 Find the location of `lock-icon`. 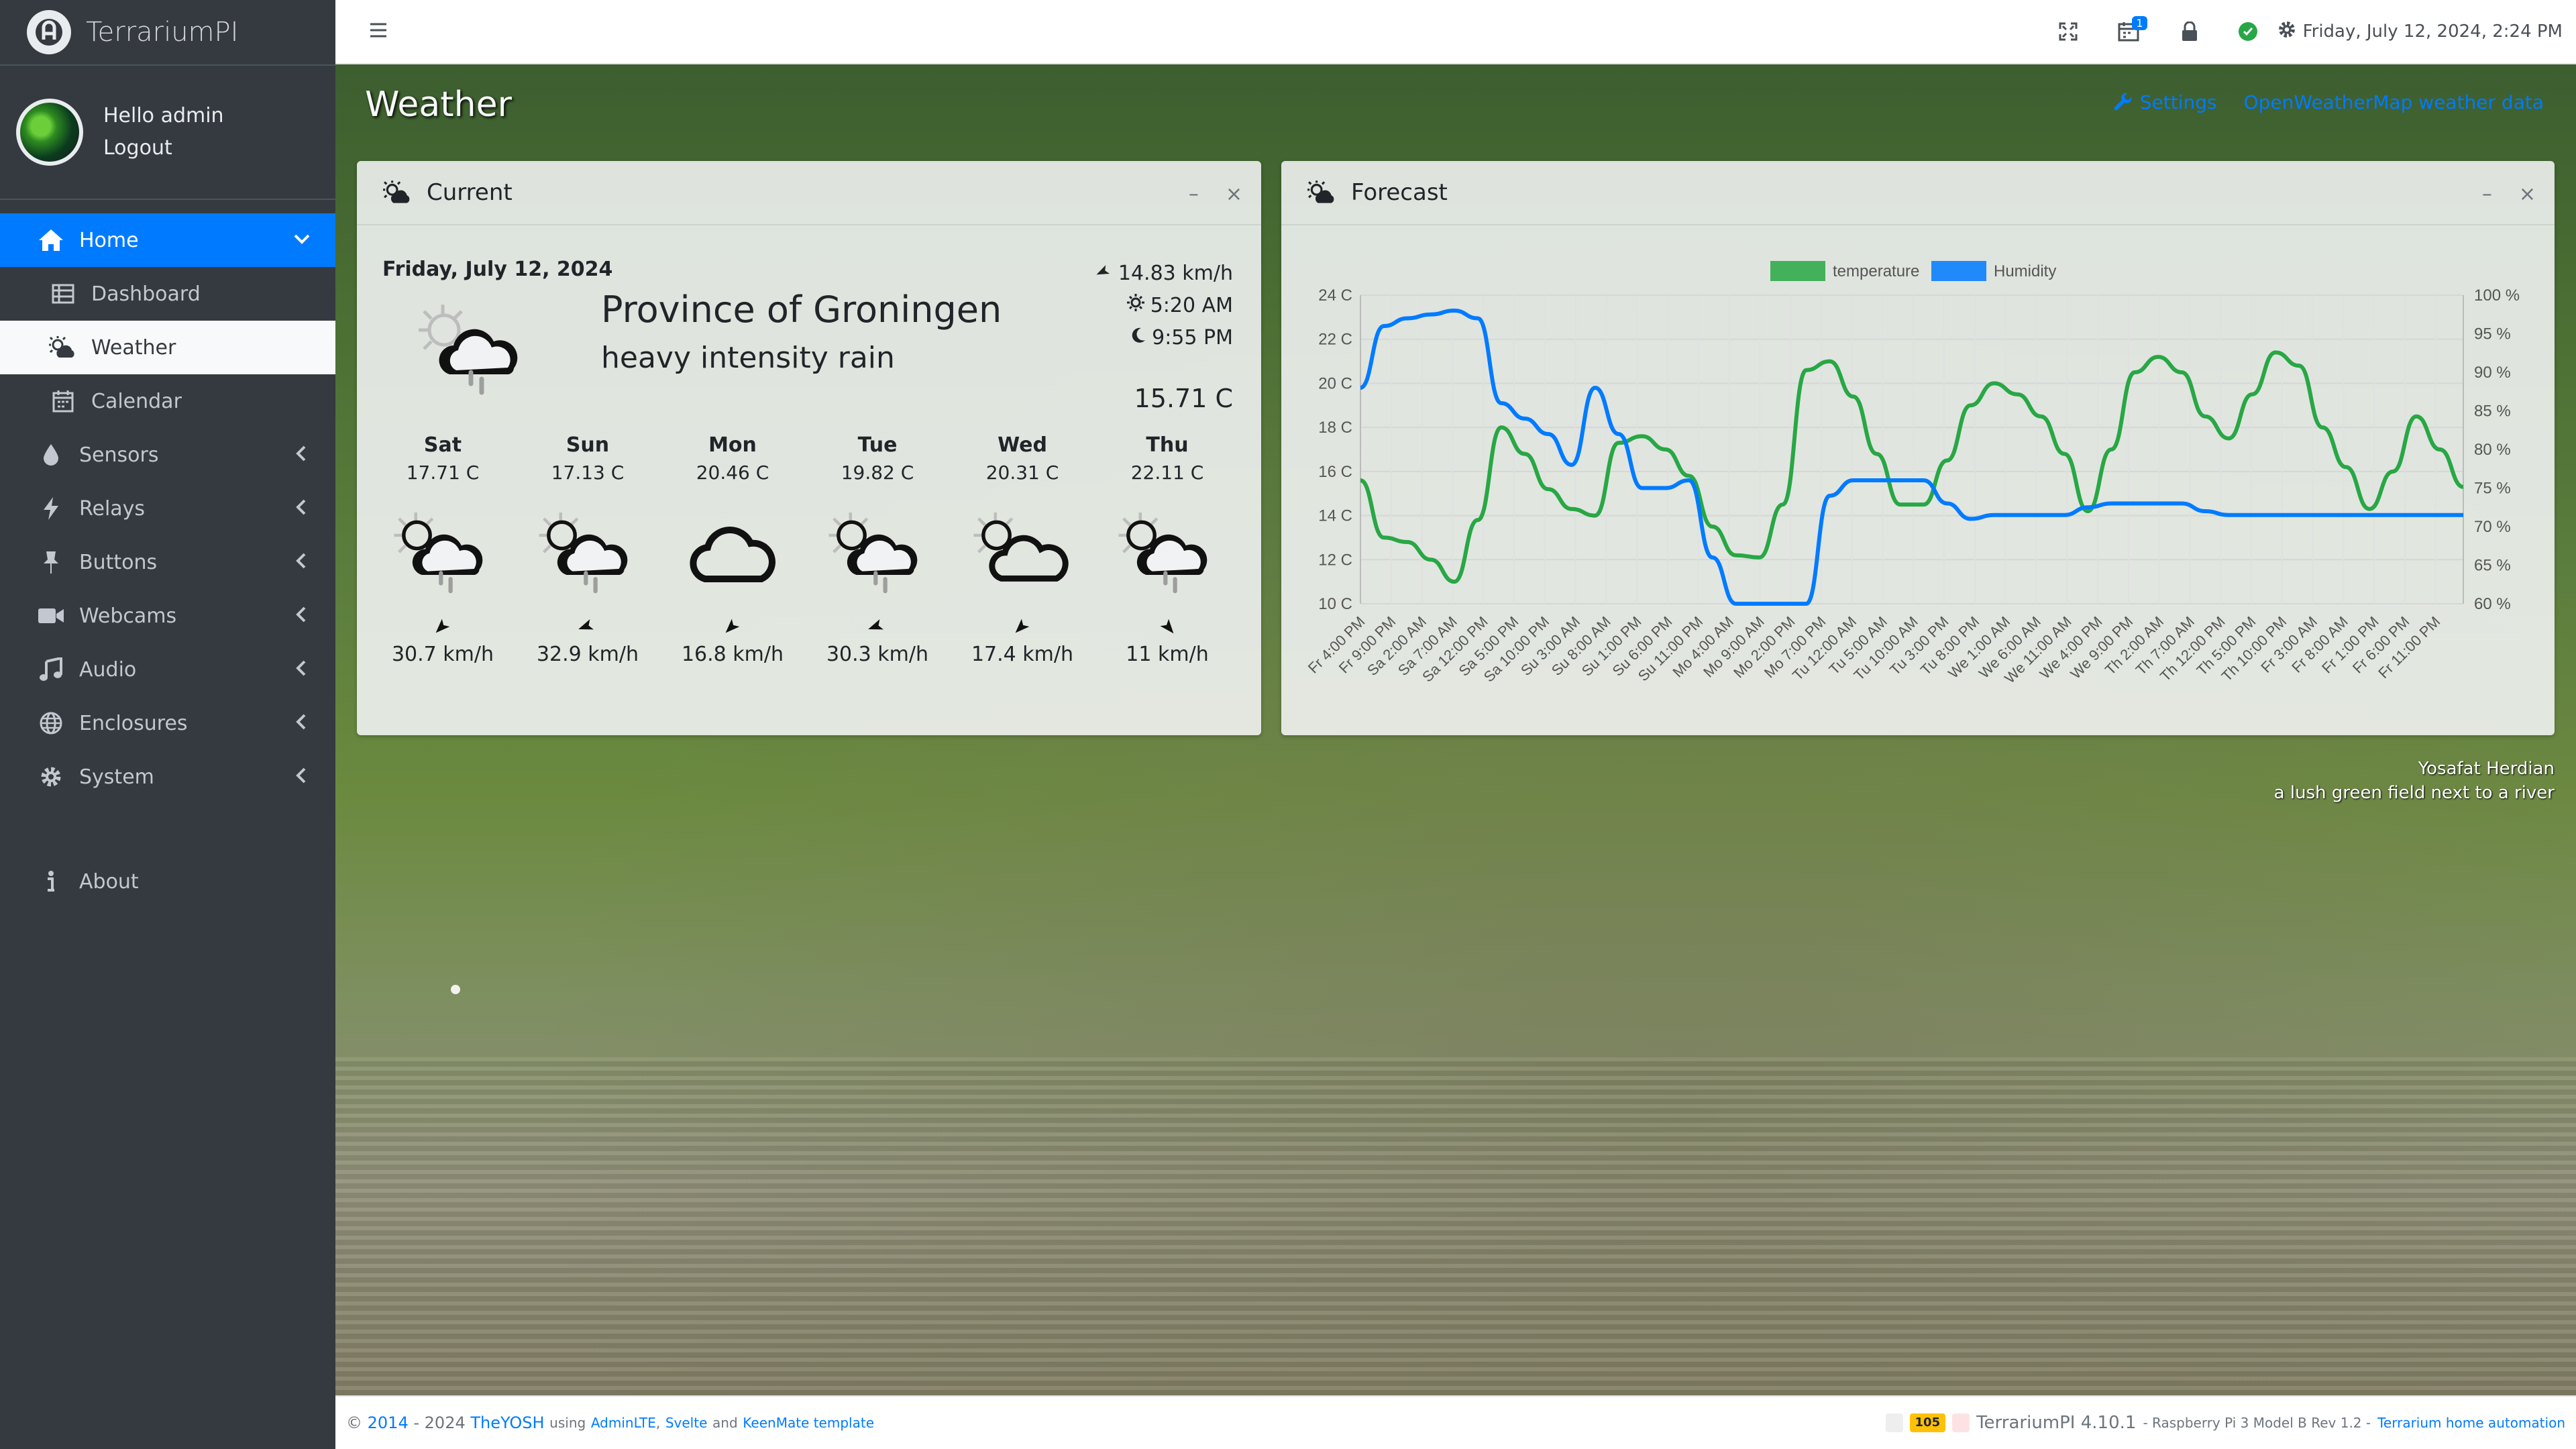

lock-icon is located at coordinates (2189, 31).